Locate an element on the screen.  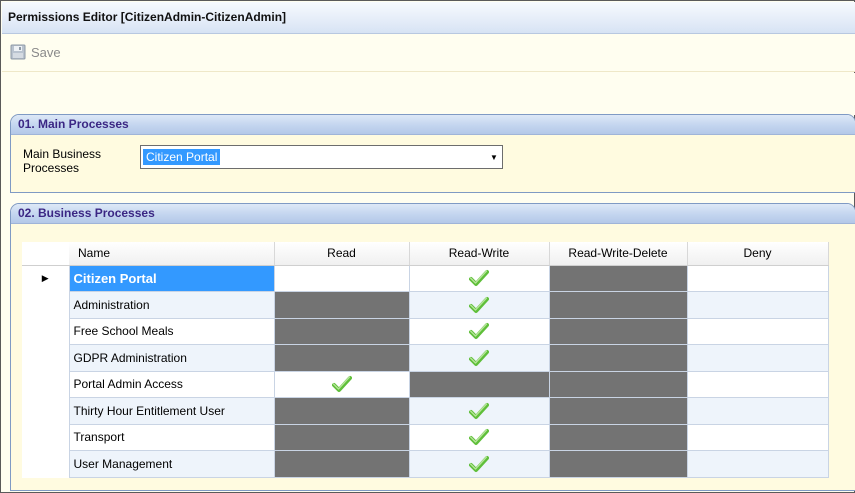
table-row: Transport is located at coordinates (425, 437).